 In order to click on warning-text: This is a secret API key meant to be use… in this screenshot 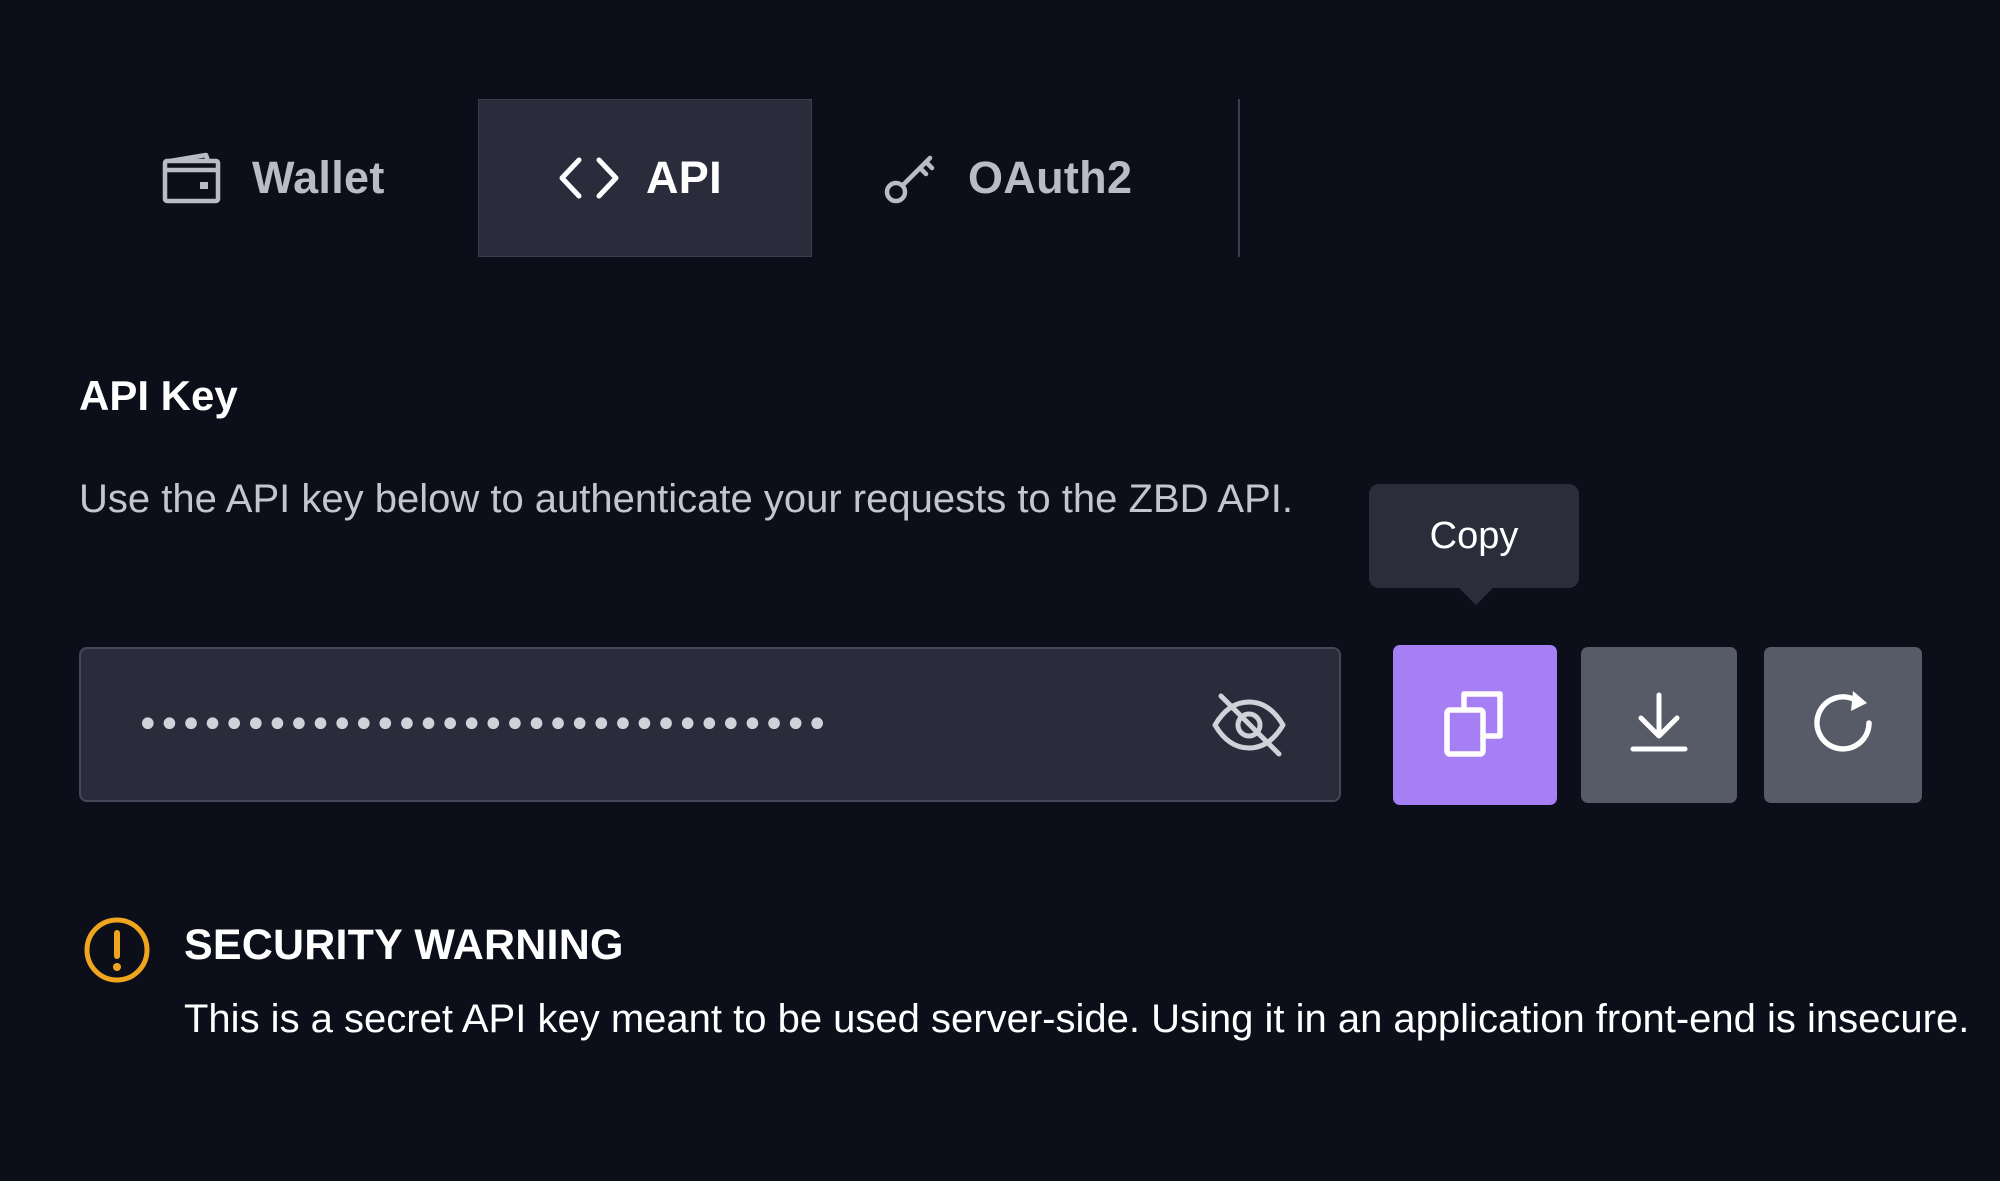, I will do `click(1077, 1019)`.